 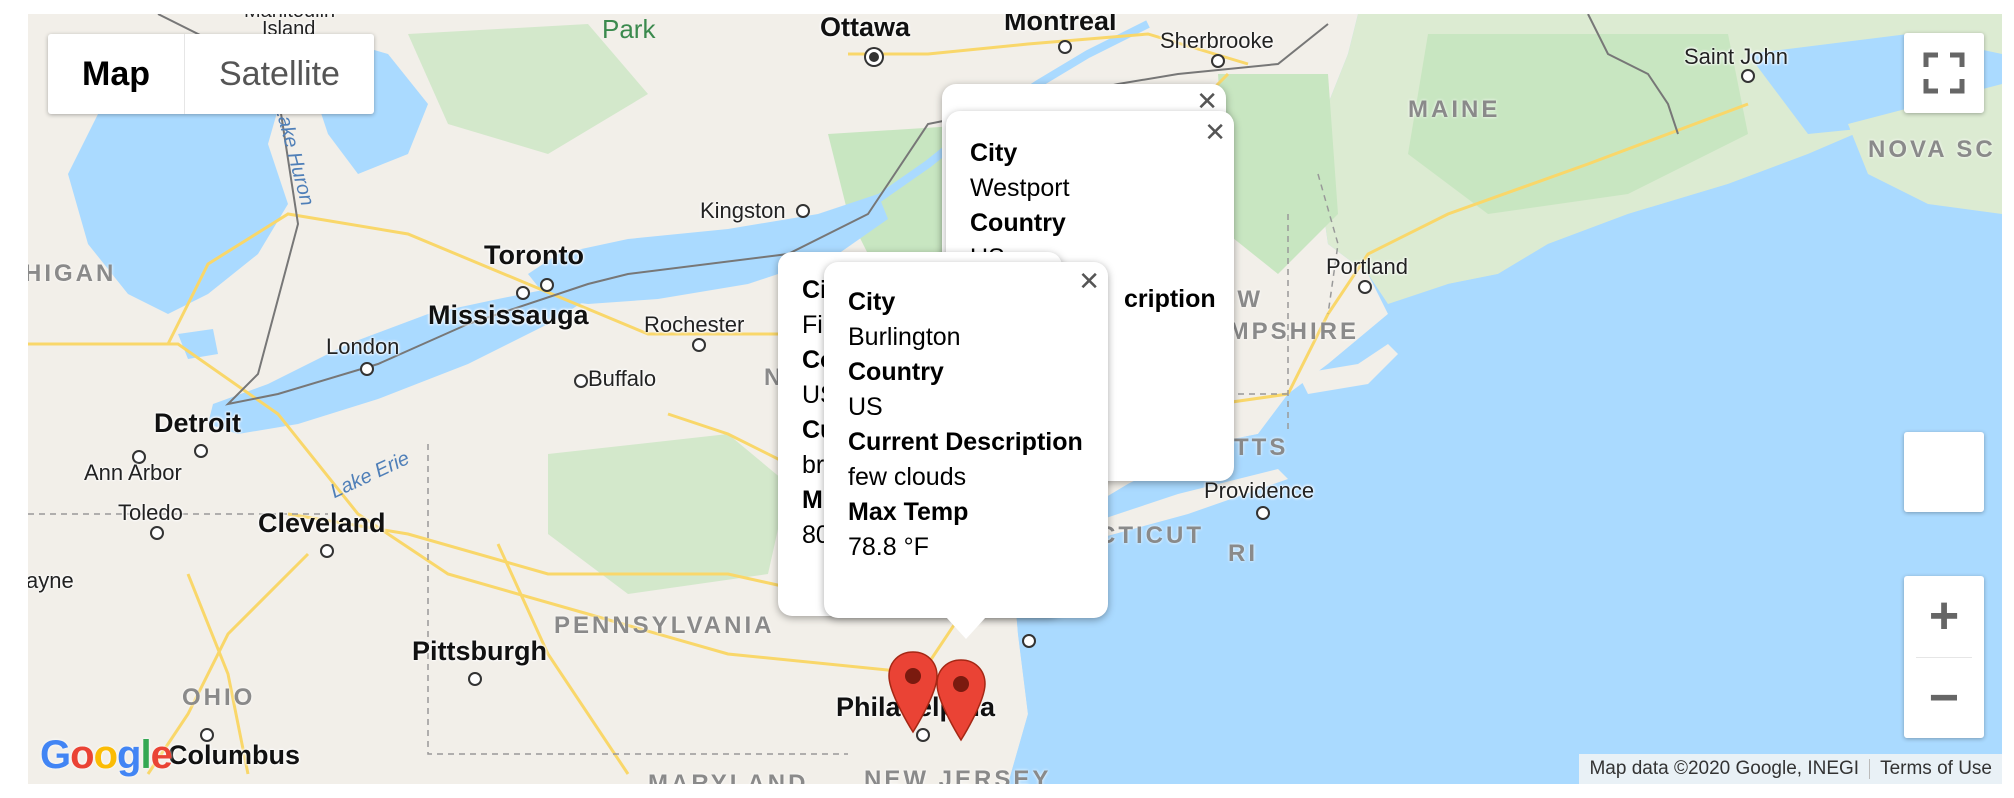 What do you see at coordinates (865, 28) in the screenshot?
I see `place-ottawa: Ottawa` at bounding box center [865, 28].